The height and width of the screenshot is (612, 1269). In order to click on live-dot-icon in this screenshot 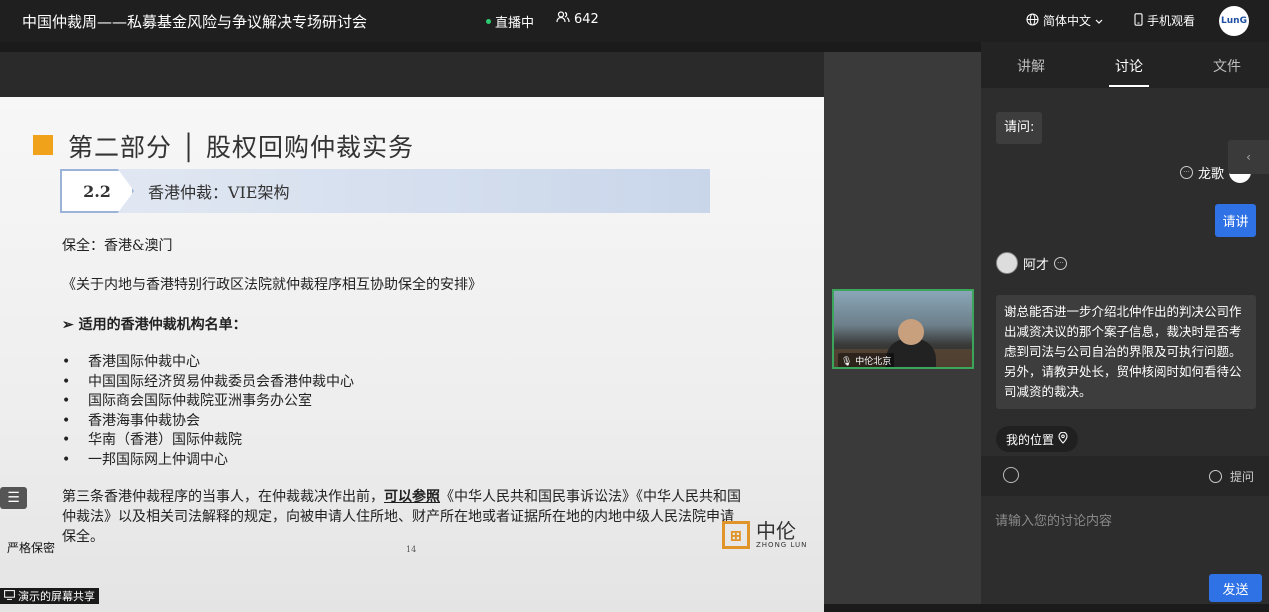, I will do `click(488, 21)`.